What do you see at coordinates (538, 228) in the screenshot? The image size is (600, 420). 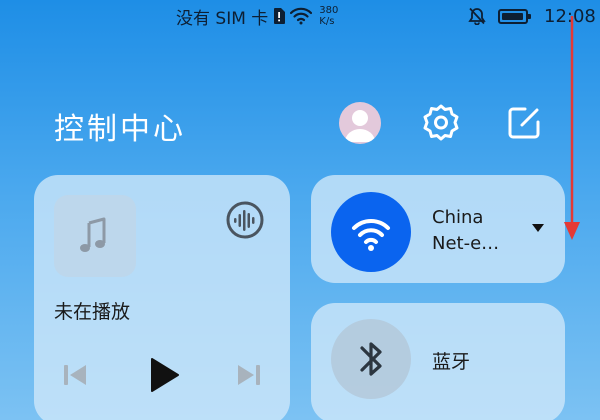 I see `caret-down-icon` at bounding box center [538, 228].